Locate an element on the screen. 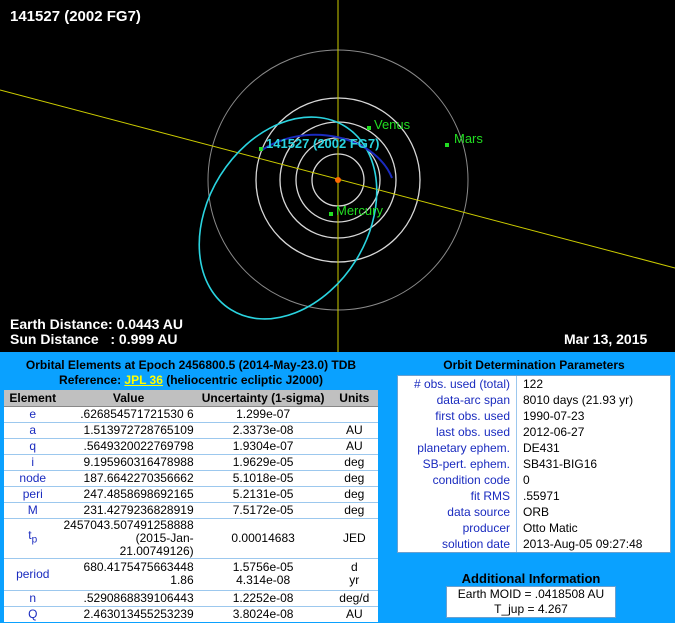 This screenshot has height=623, width=675. det-value: SB431-BIG16 is located at coordinates (560, 464).